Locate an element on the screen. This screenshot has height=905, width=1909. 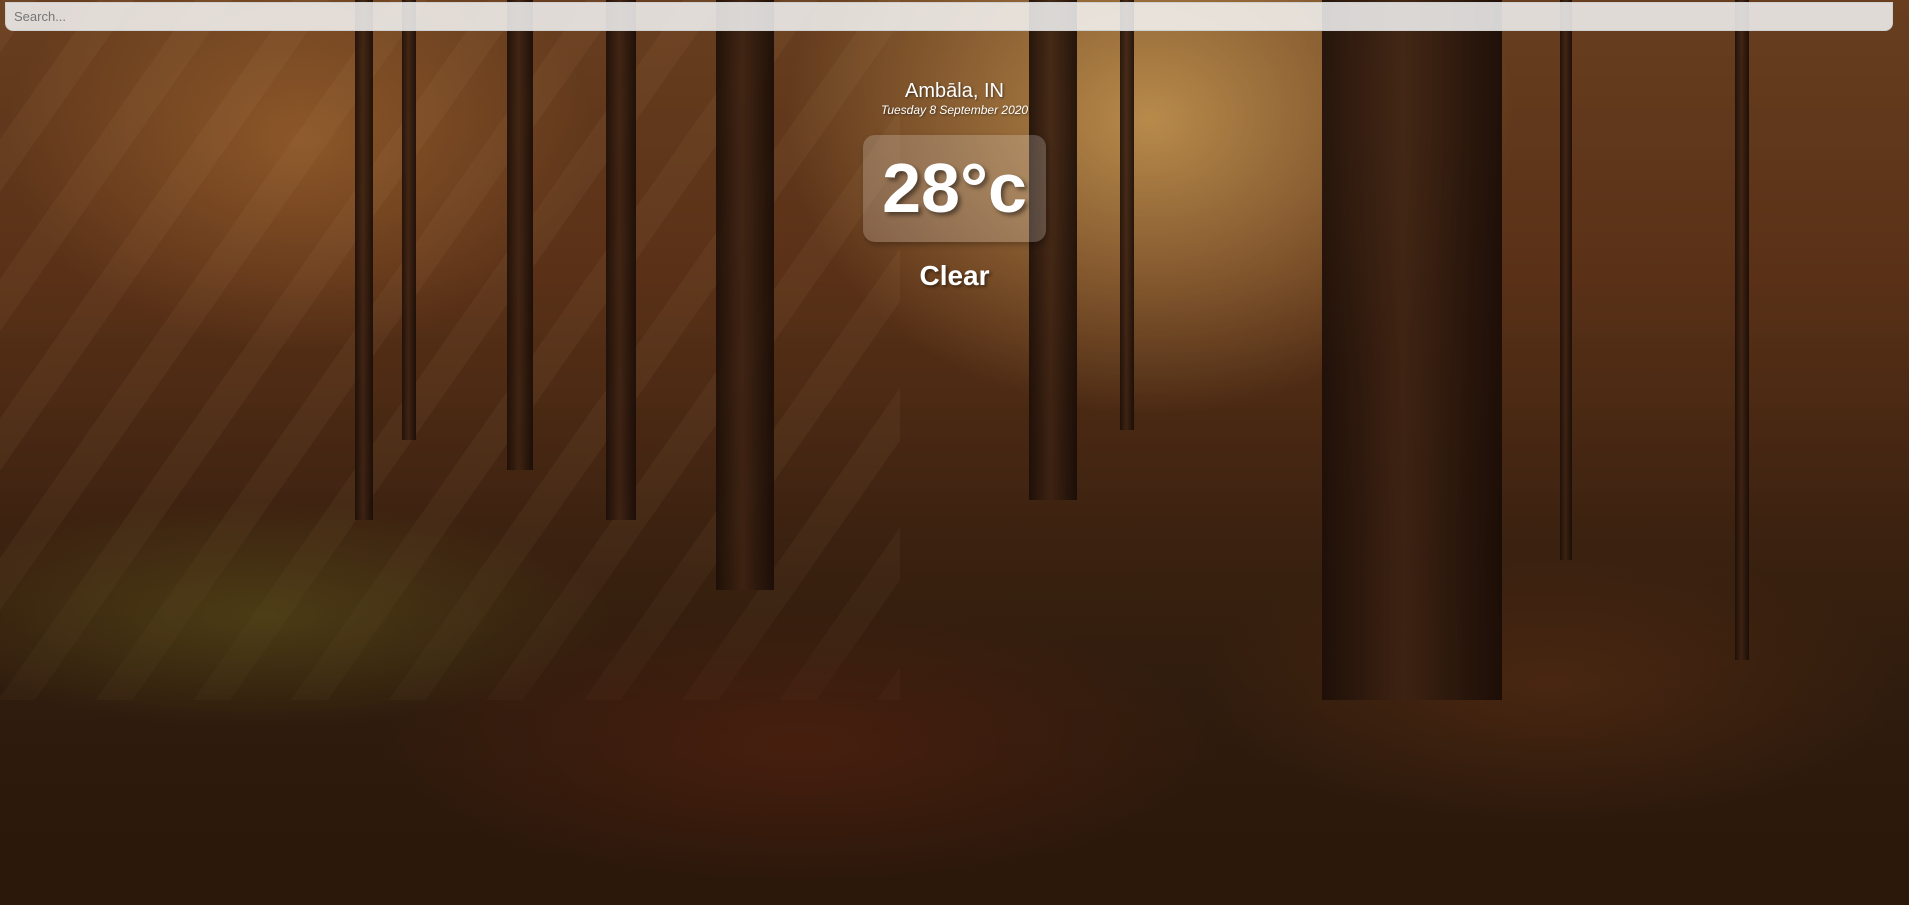
temperature-display: 28°c is located at coordinates (954, 188).